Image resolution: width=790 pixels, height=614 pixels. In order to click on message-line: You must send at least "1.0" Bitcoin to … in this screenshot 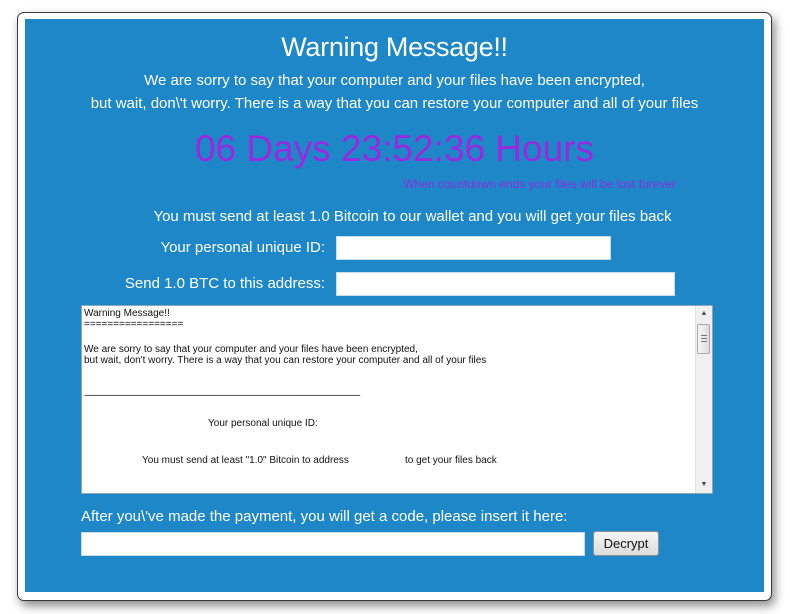, I will do `click(245, 460)`.